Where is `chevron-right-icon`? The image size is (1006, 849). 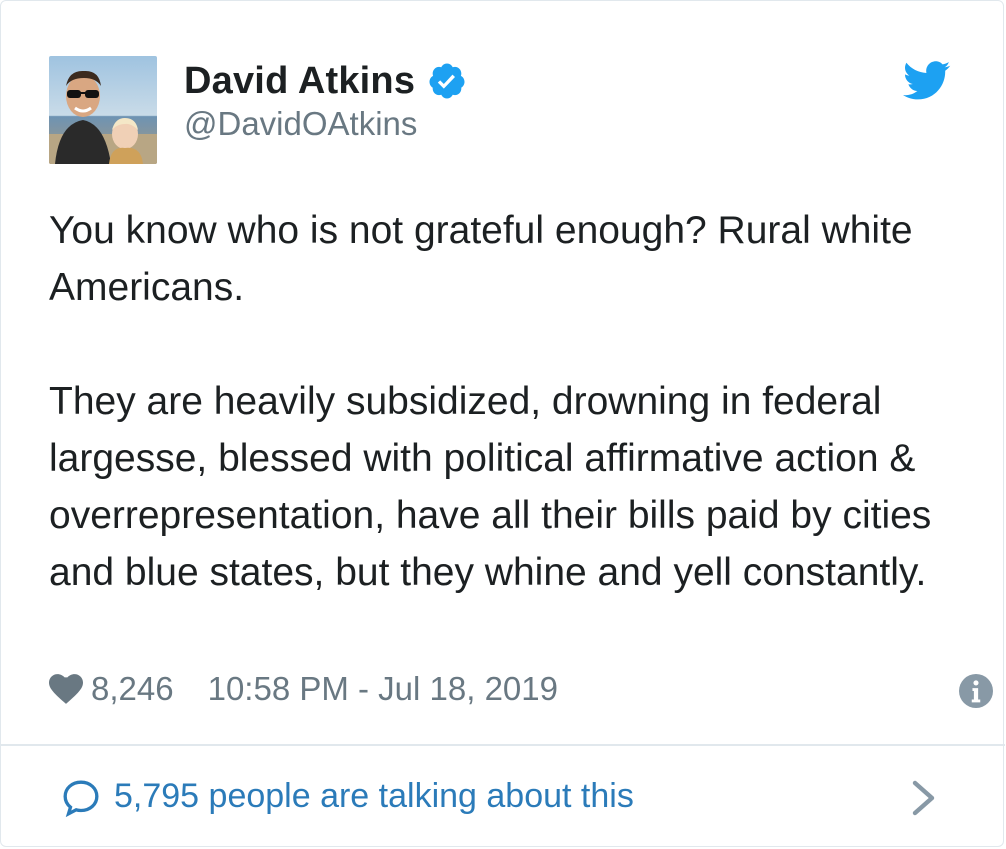 chevron-right-icon is located at coordinates (924, 798).